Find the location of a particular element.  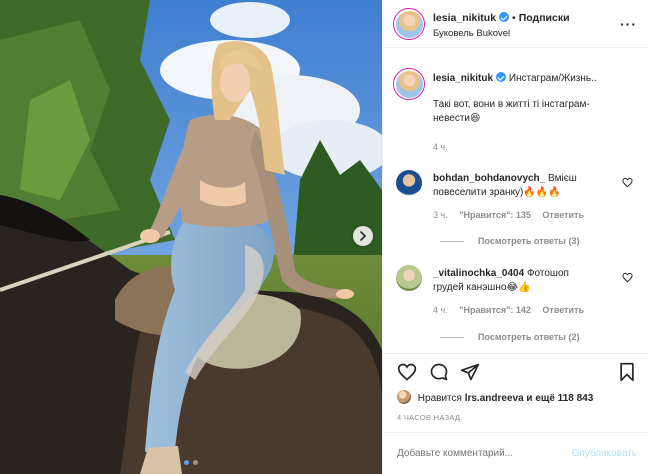

location-link: Буковель Bukovel is located at coordinates (471, 33).